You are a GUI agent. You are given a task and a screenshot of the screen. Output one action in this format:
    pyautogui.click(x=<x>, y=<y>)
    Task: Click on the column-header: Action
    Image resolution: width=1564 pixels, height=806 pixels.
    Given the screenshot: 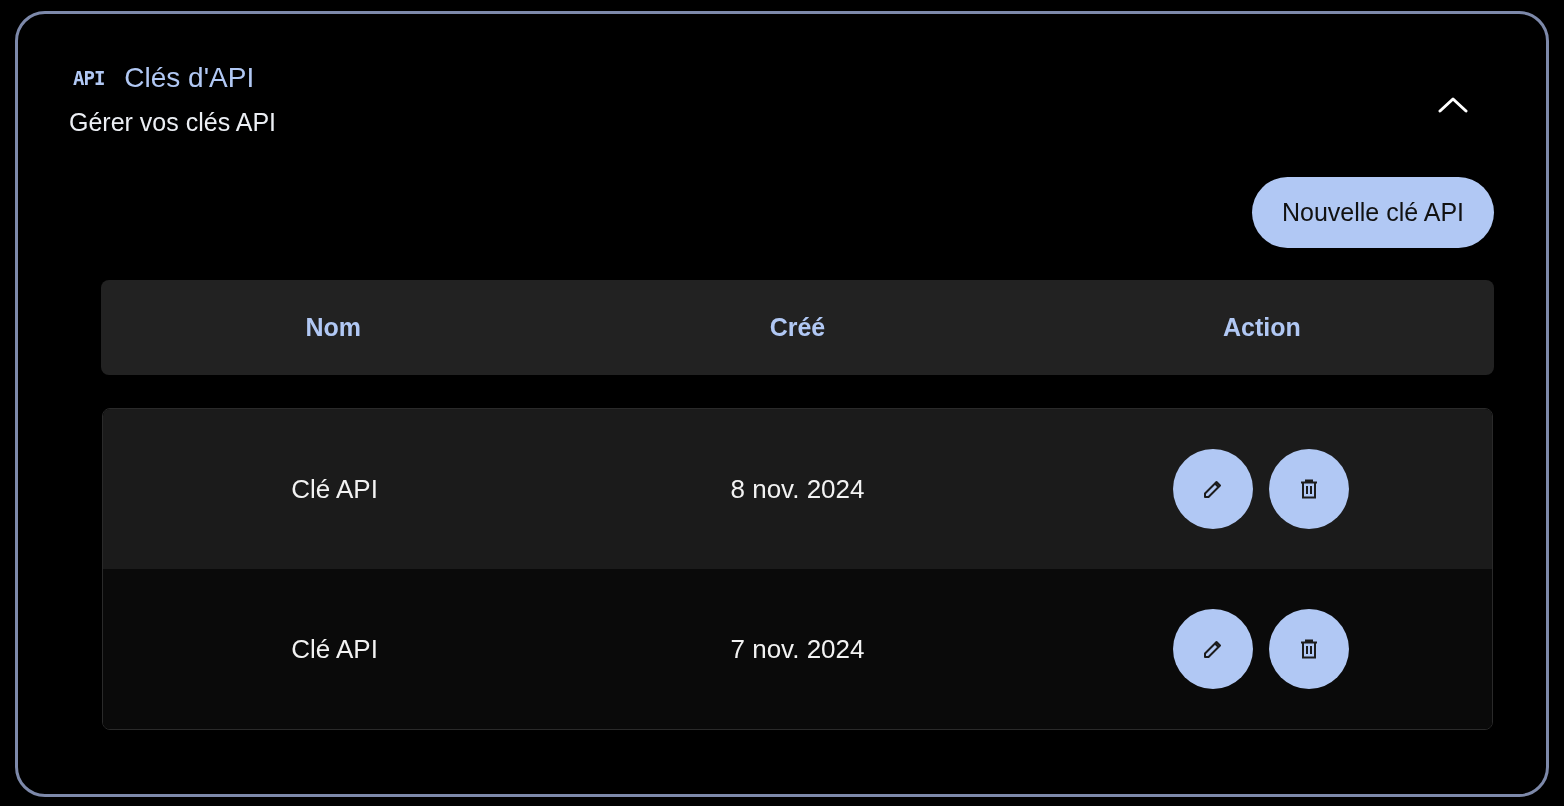 What is the action you would take?
    pyautogui.click(x=1261, y=327)
    